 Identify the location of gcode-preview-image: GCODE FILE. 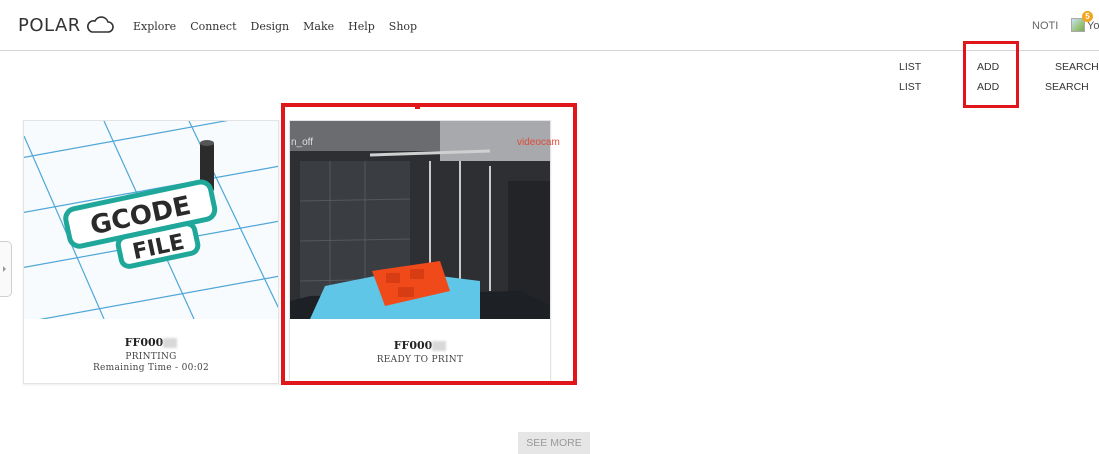
(151, 220).